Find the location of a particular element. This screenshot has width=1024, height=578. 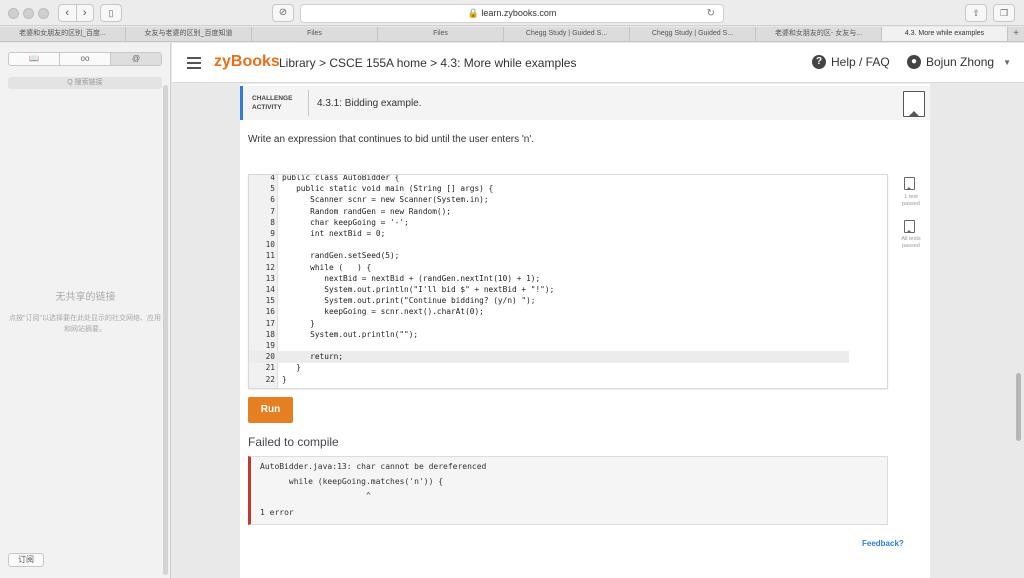

code-line: 11 randGen.setSeed(5); is located at coordinates (324, 256).